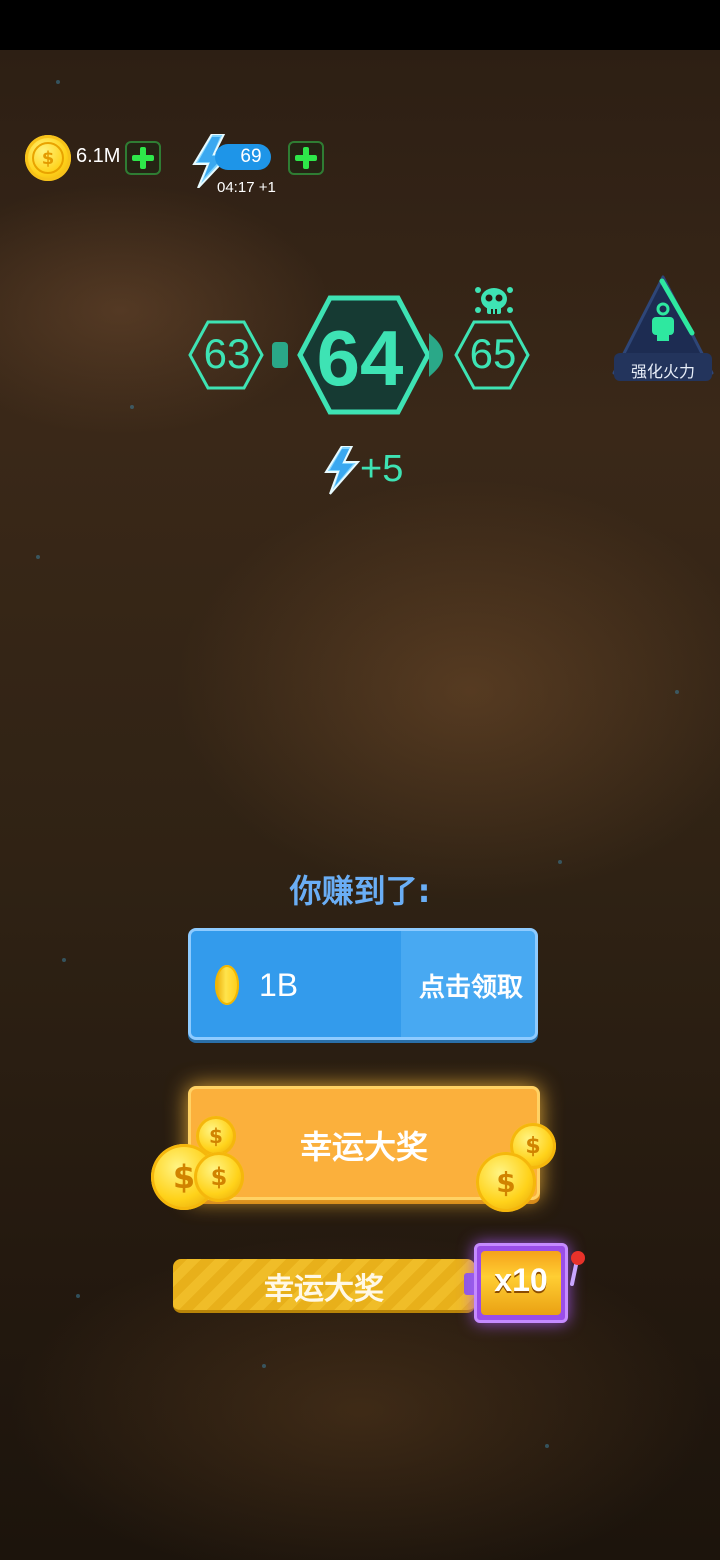 This screenshot has width=720, height=1560. I want to click on coin-balance: 6.1M, so click(98, 156).